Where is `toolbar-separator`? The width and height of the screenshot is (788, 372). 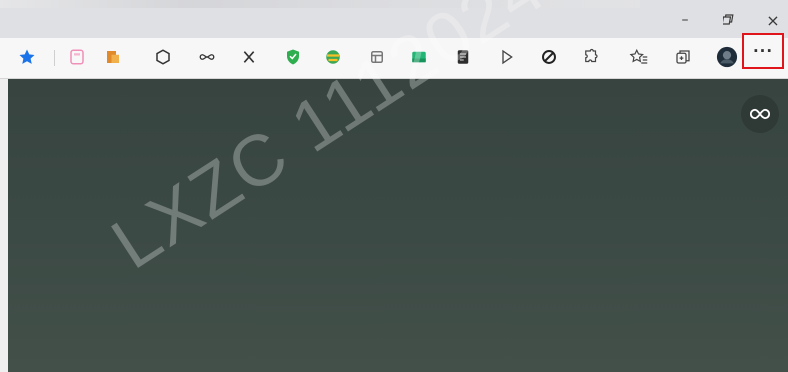 toolbar-separator is located at coordinates (54, 58).